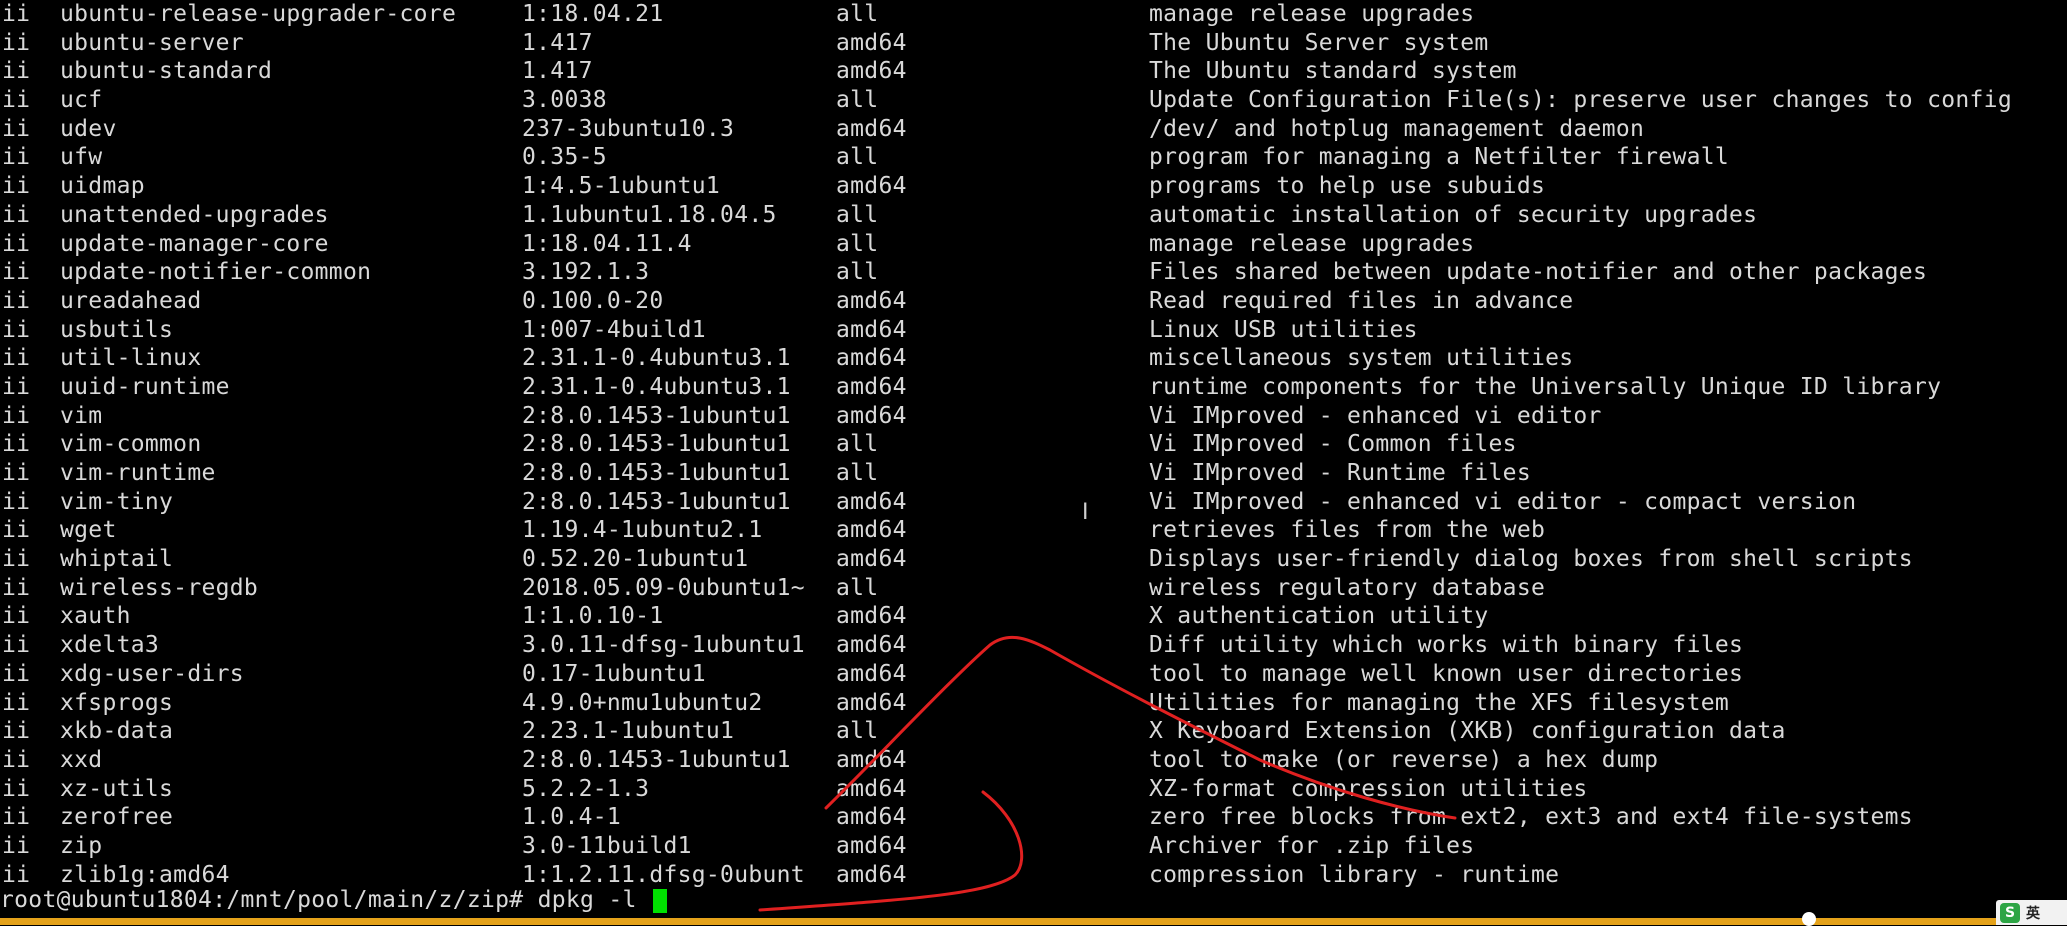 The image size is (2067, 926). What do you see at coordinates (2031, 912) in the screenshot?
I see `ime-indicator: S 英` at bounding box center [2031, 912].